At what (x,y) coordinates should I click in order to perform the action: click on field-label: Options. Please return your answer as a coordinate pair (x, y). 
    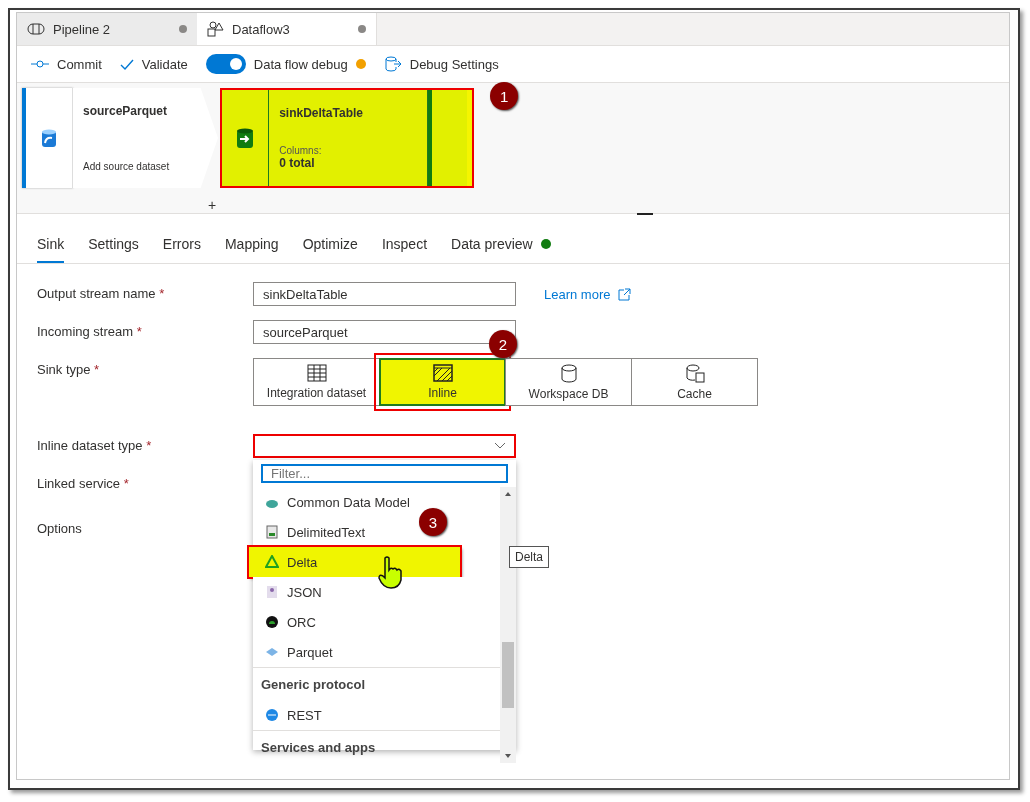
    Looking at the image, I should click on (60, 528).